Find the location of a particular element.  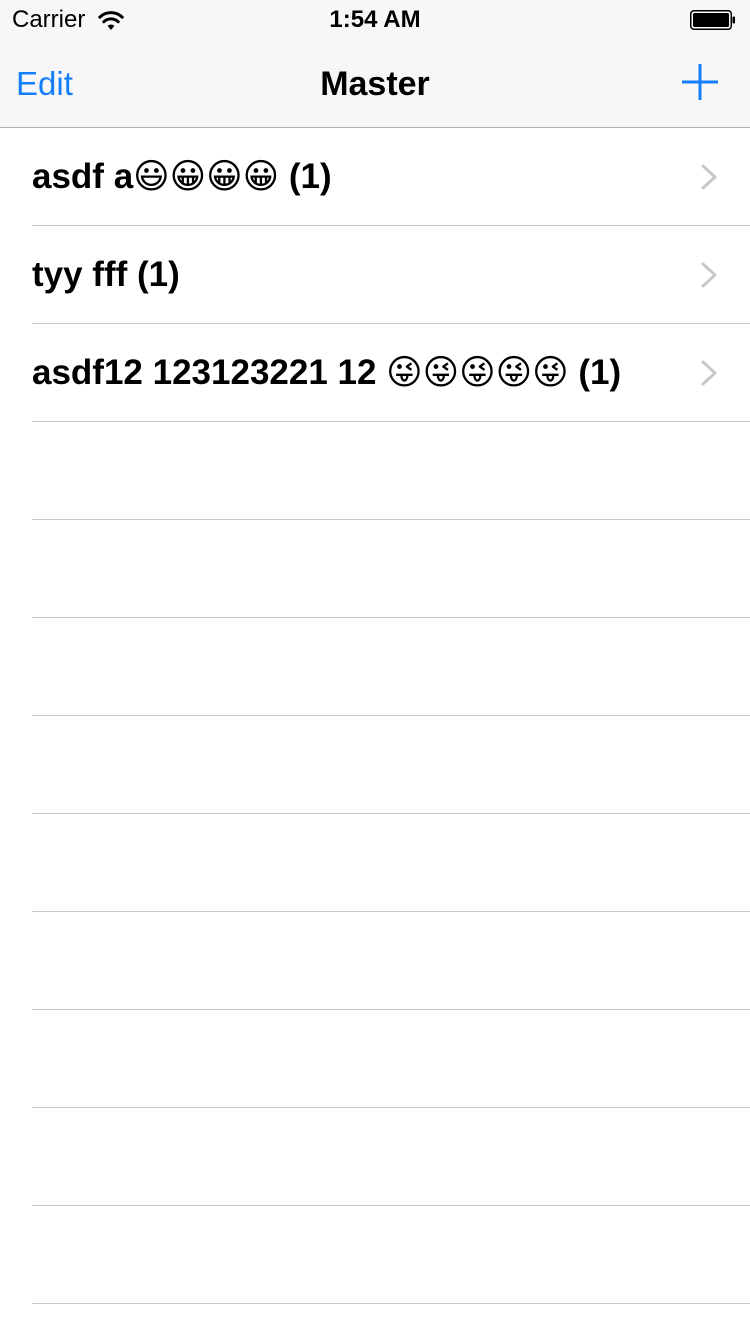

status-bar: Carrier 1:54 AM is located at coordinates (375, 20).